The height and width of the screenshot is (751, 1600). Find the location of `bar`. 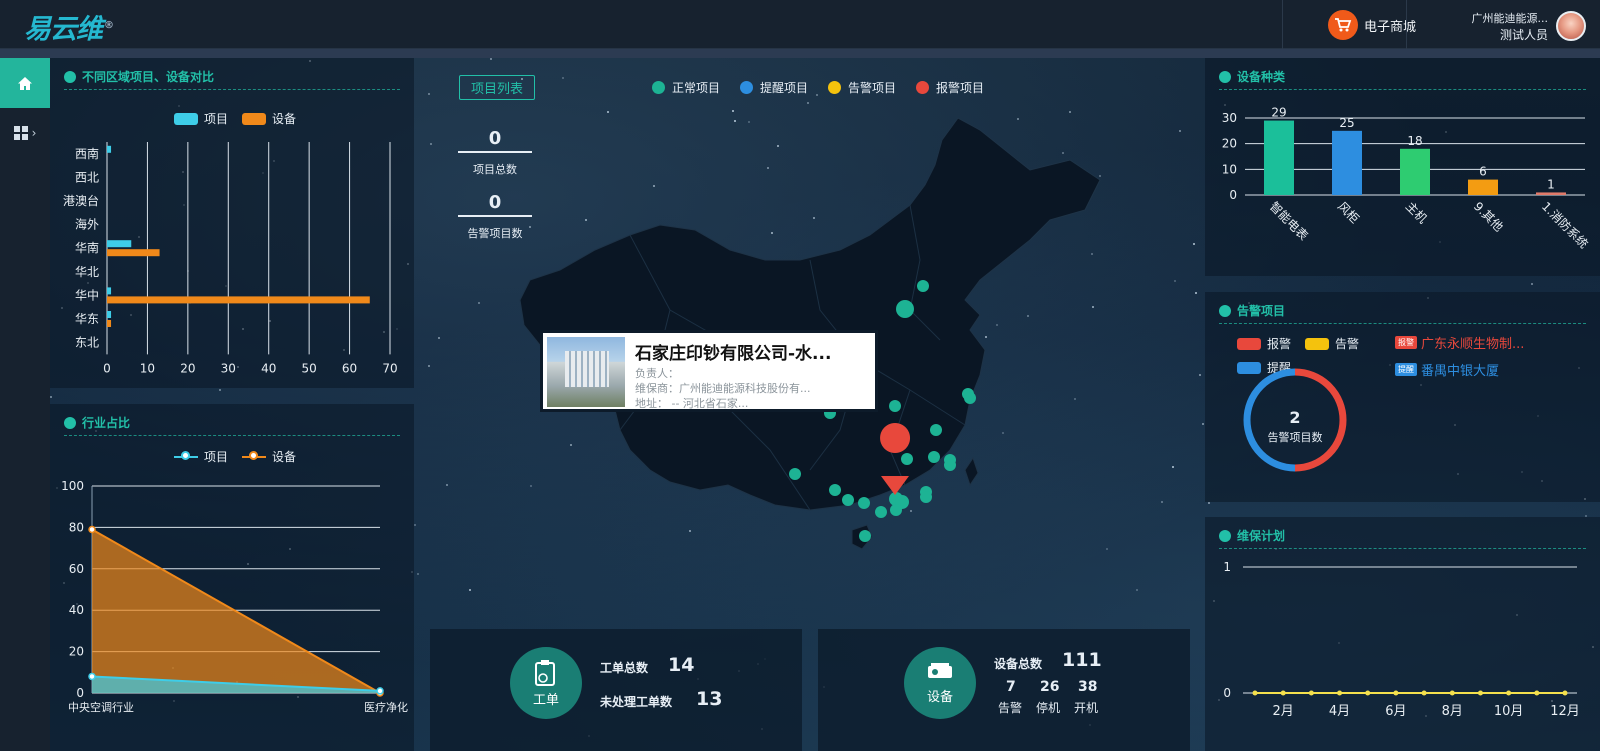

bar is located at coordinates (1347, 162).